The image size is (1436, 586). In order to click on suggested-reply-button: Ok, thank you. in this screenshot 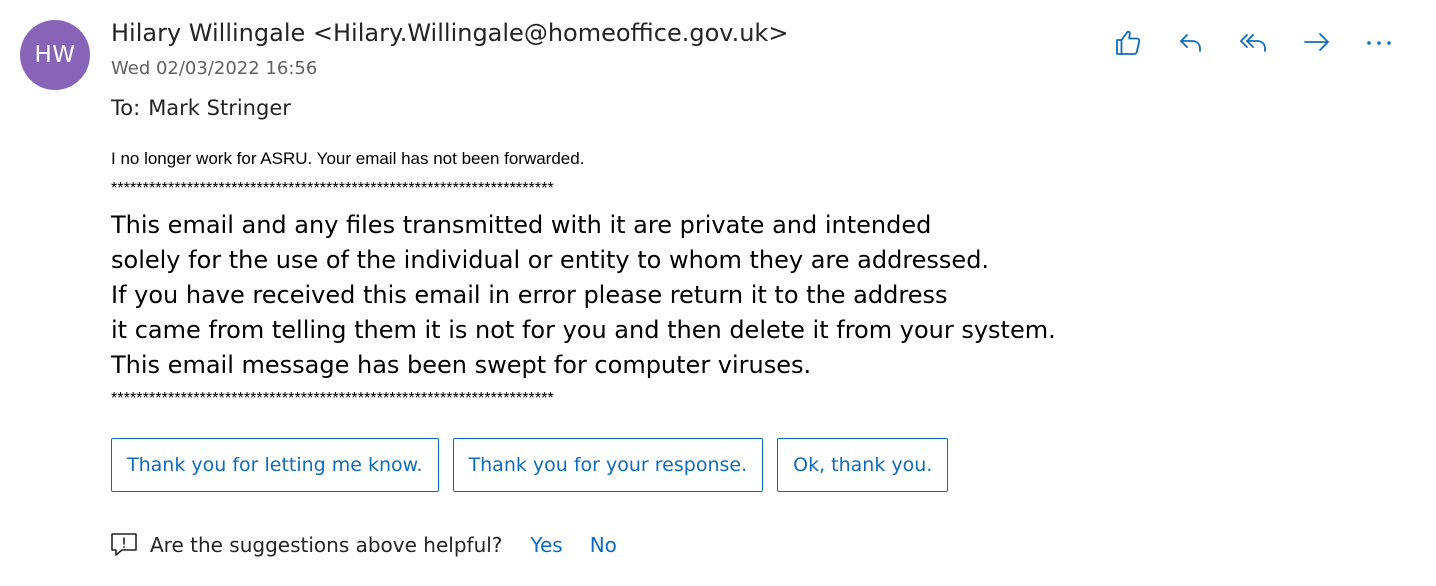, I will do `click(863, 465)`.